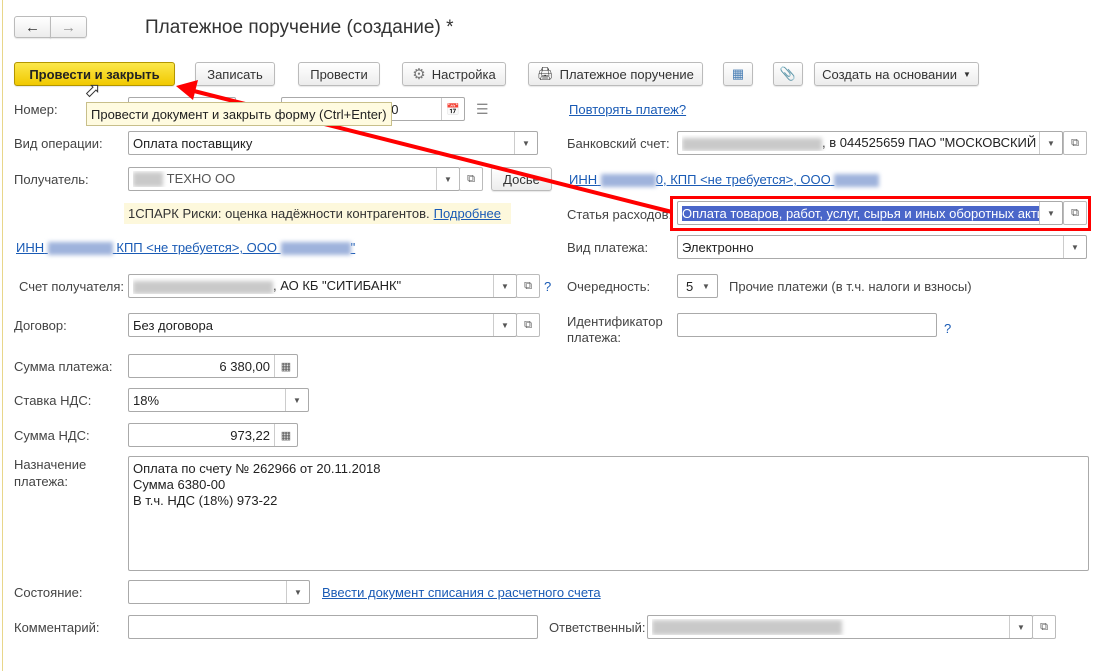 This screenshot has width=1098, height=671. What do you see at coordinates (424, 147) in the screenshot?
I see `annotation-arrow` at bounding box center [424, 147].